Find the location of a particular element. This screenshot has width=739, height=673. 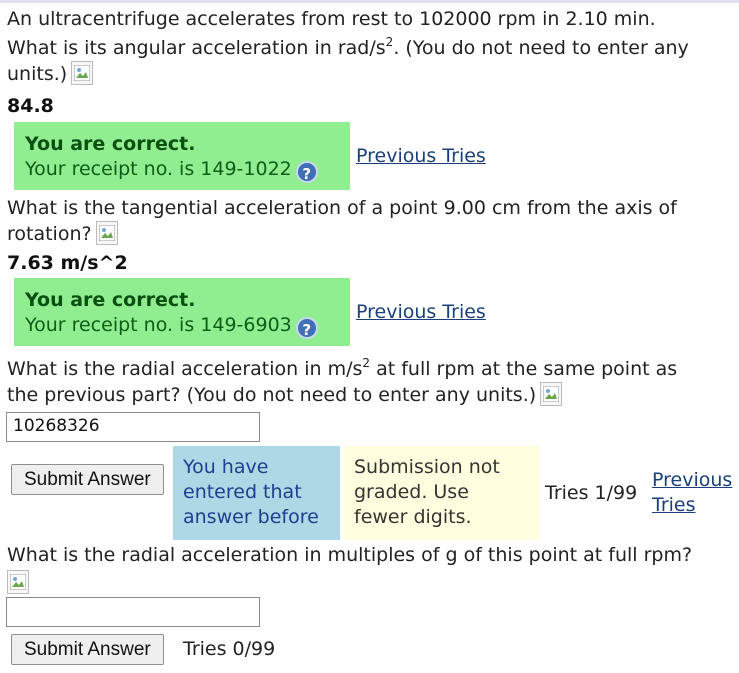

top-border is located at coordinates (369, 1).